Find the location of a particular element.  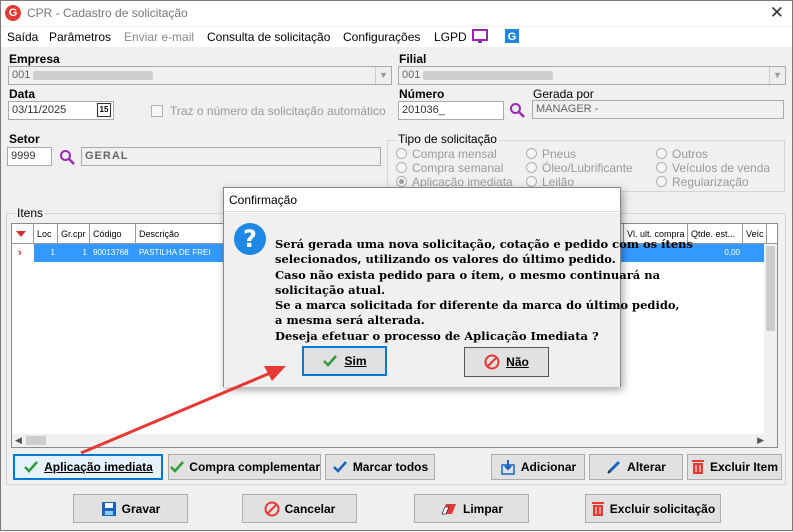

trash-icon is located at coordinates (697, 467).